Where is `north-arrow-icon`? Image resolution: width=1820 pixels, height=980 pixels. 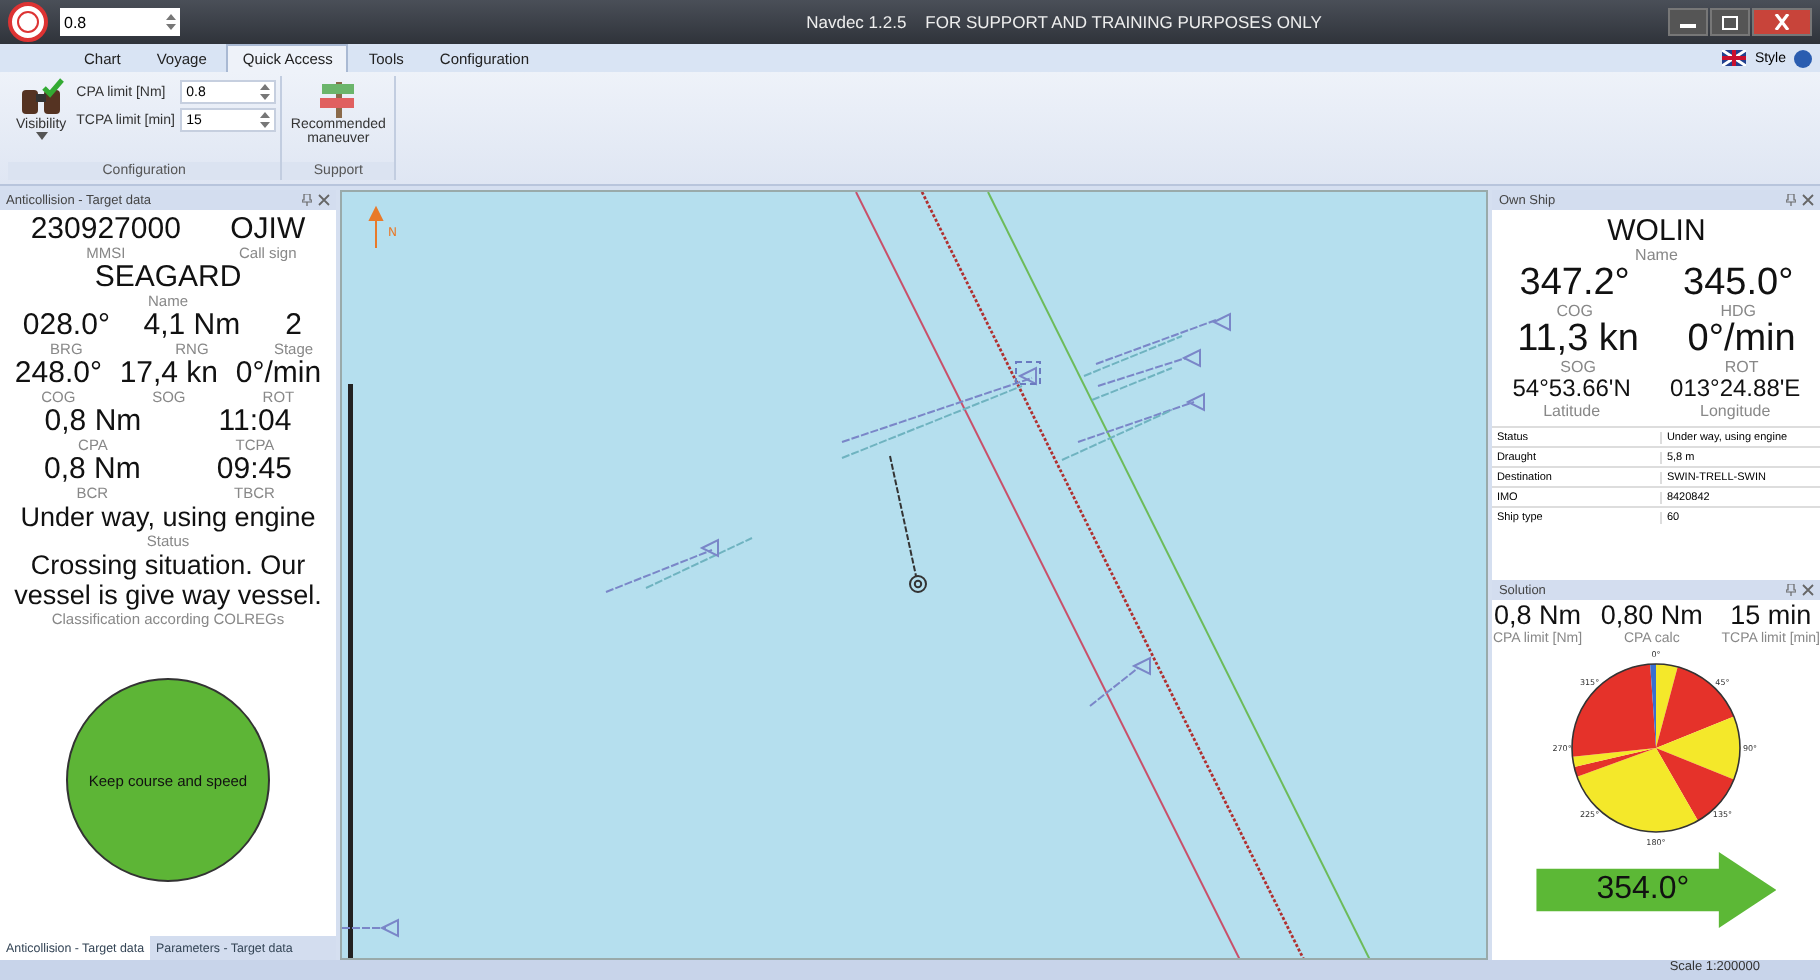 north-arrow-icon is located at coordinates (376, 228).